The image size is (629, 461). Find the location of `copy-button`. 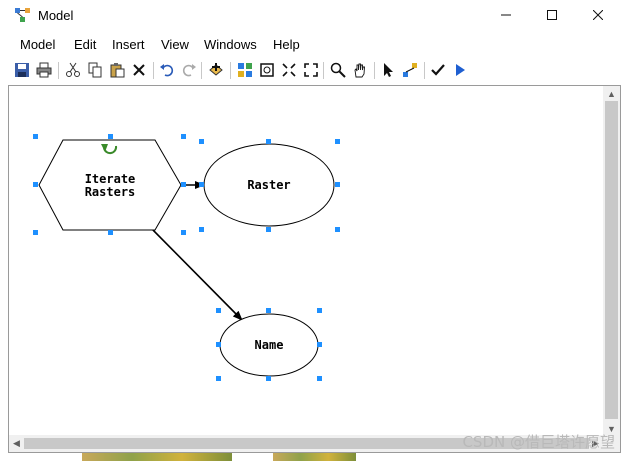

copy-button is located at coordinates (95, 70).